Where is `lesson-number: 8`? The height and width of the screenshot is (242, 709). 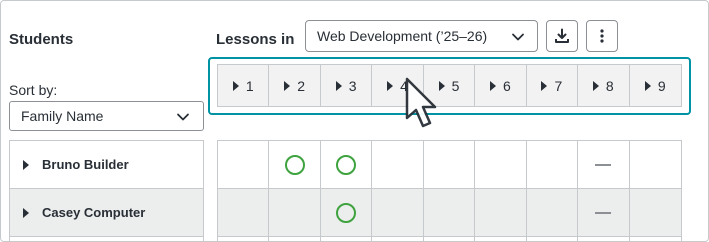 lesson-number: 8 is located at coordinates (609, 85).